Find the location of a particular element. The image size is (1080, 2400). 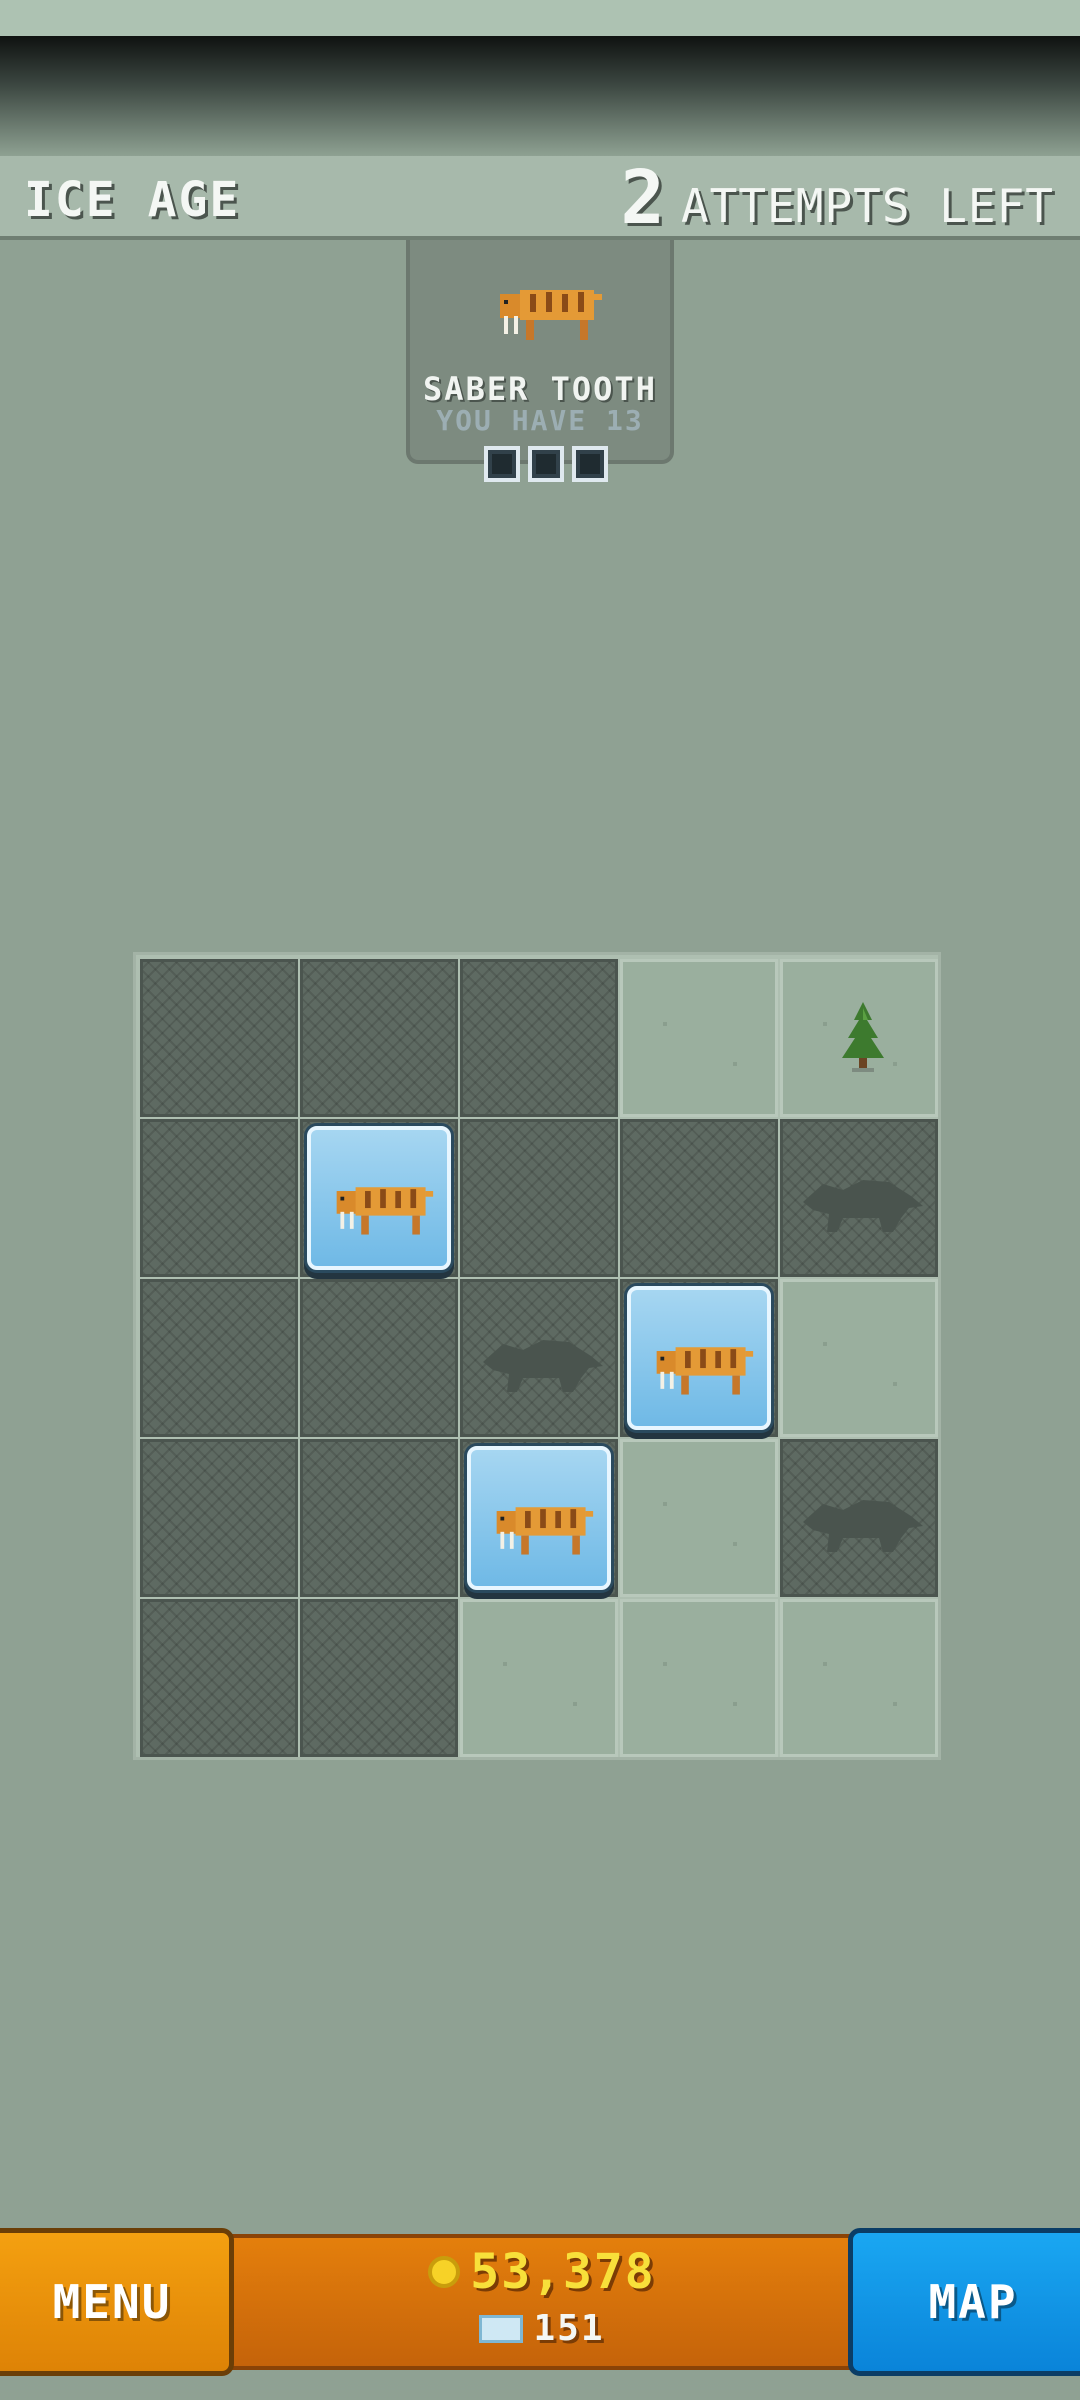

gems-value: 151 is located at coordinates (569, 2328).